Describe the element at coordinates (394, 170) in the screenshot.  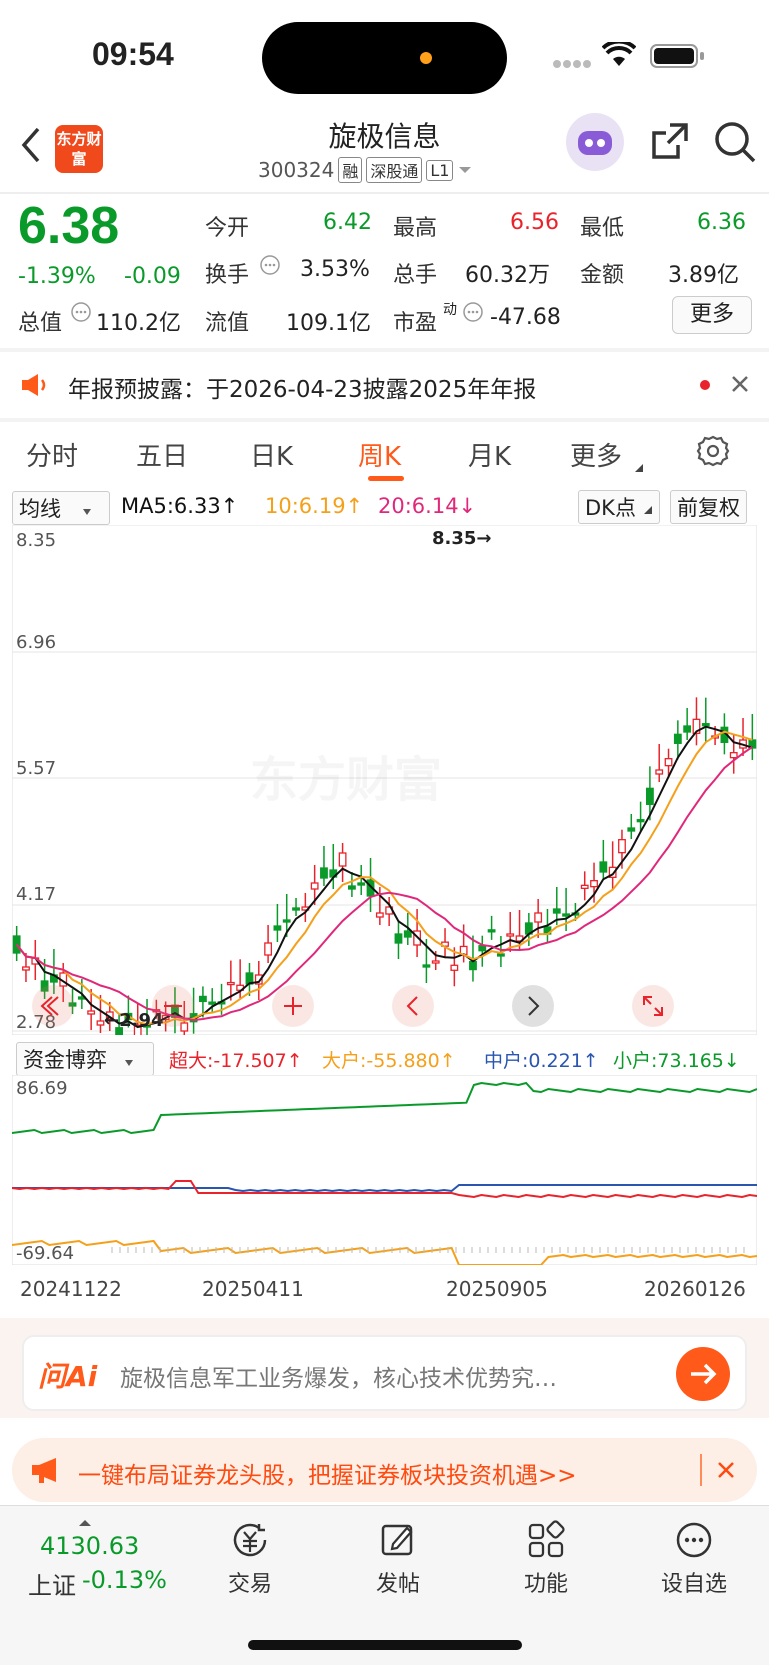
I see `tag-connect: 深股通` at that location.